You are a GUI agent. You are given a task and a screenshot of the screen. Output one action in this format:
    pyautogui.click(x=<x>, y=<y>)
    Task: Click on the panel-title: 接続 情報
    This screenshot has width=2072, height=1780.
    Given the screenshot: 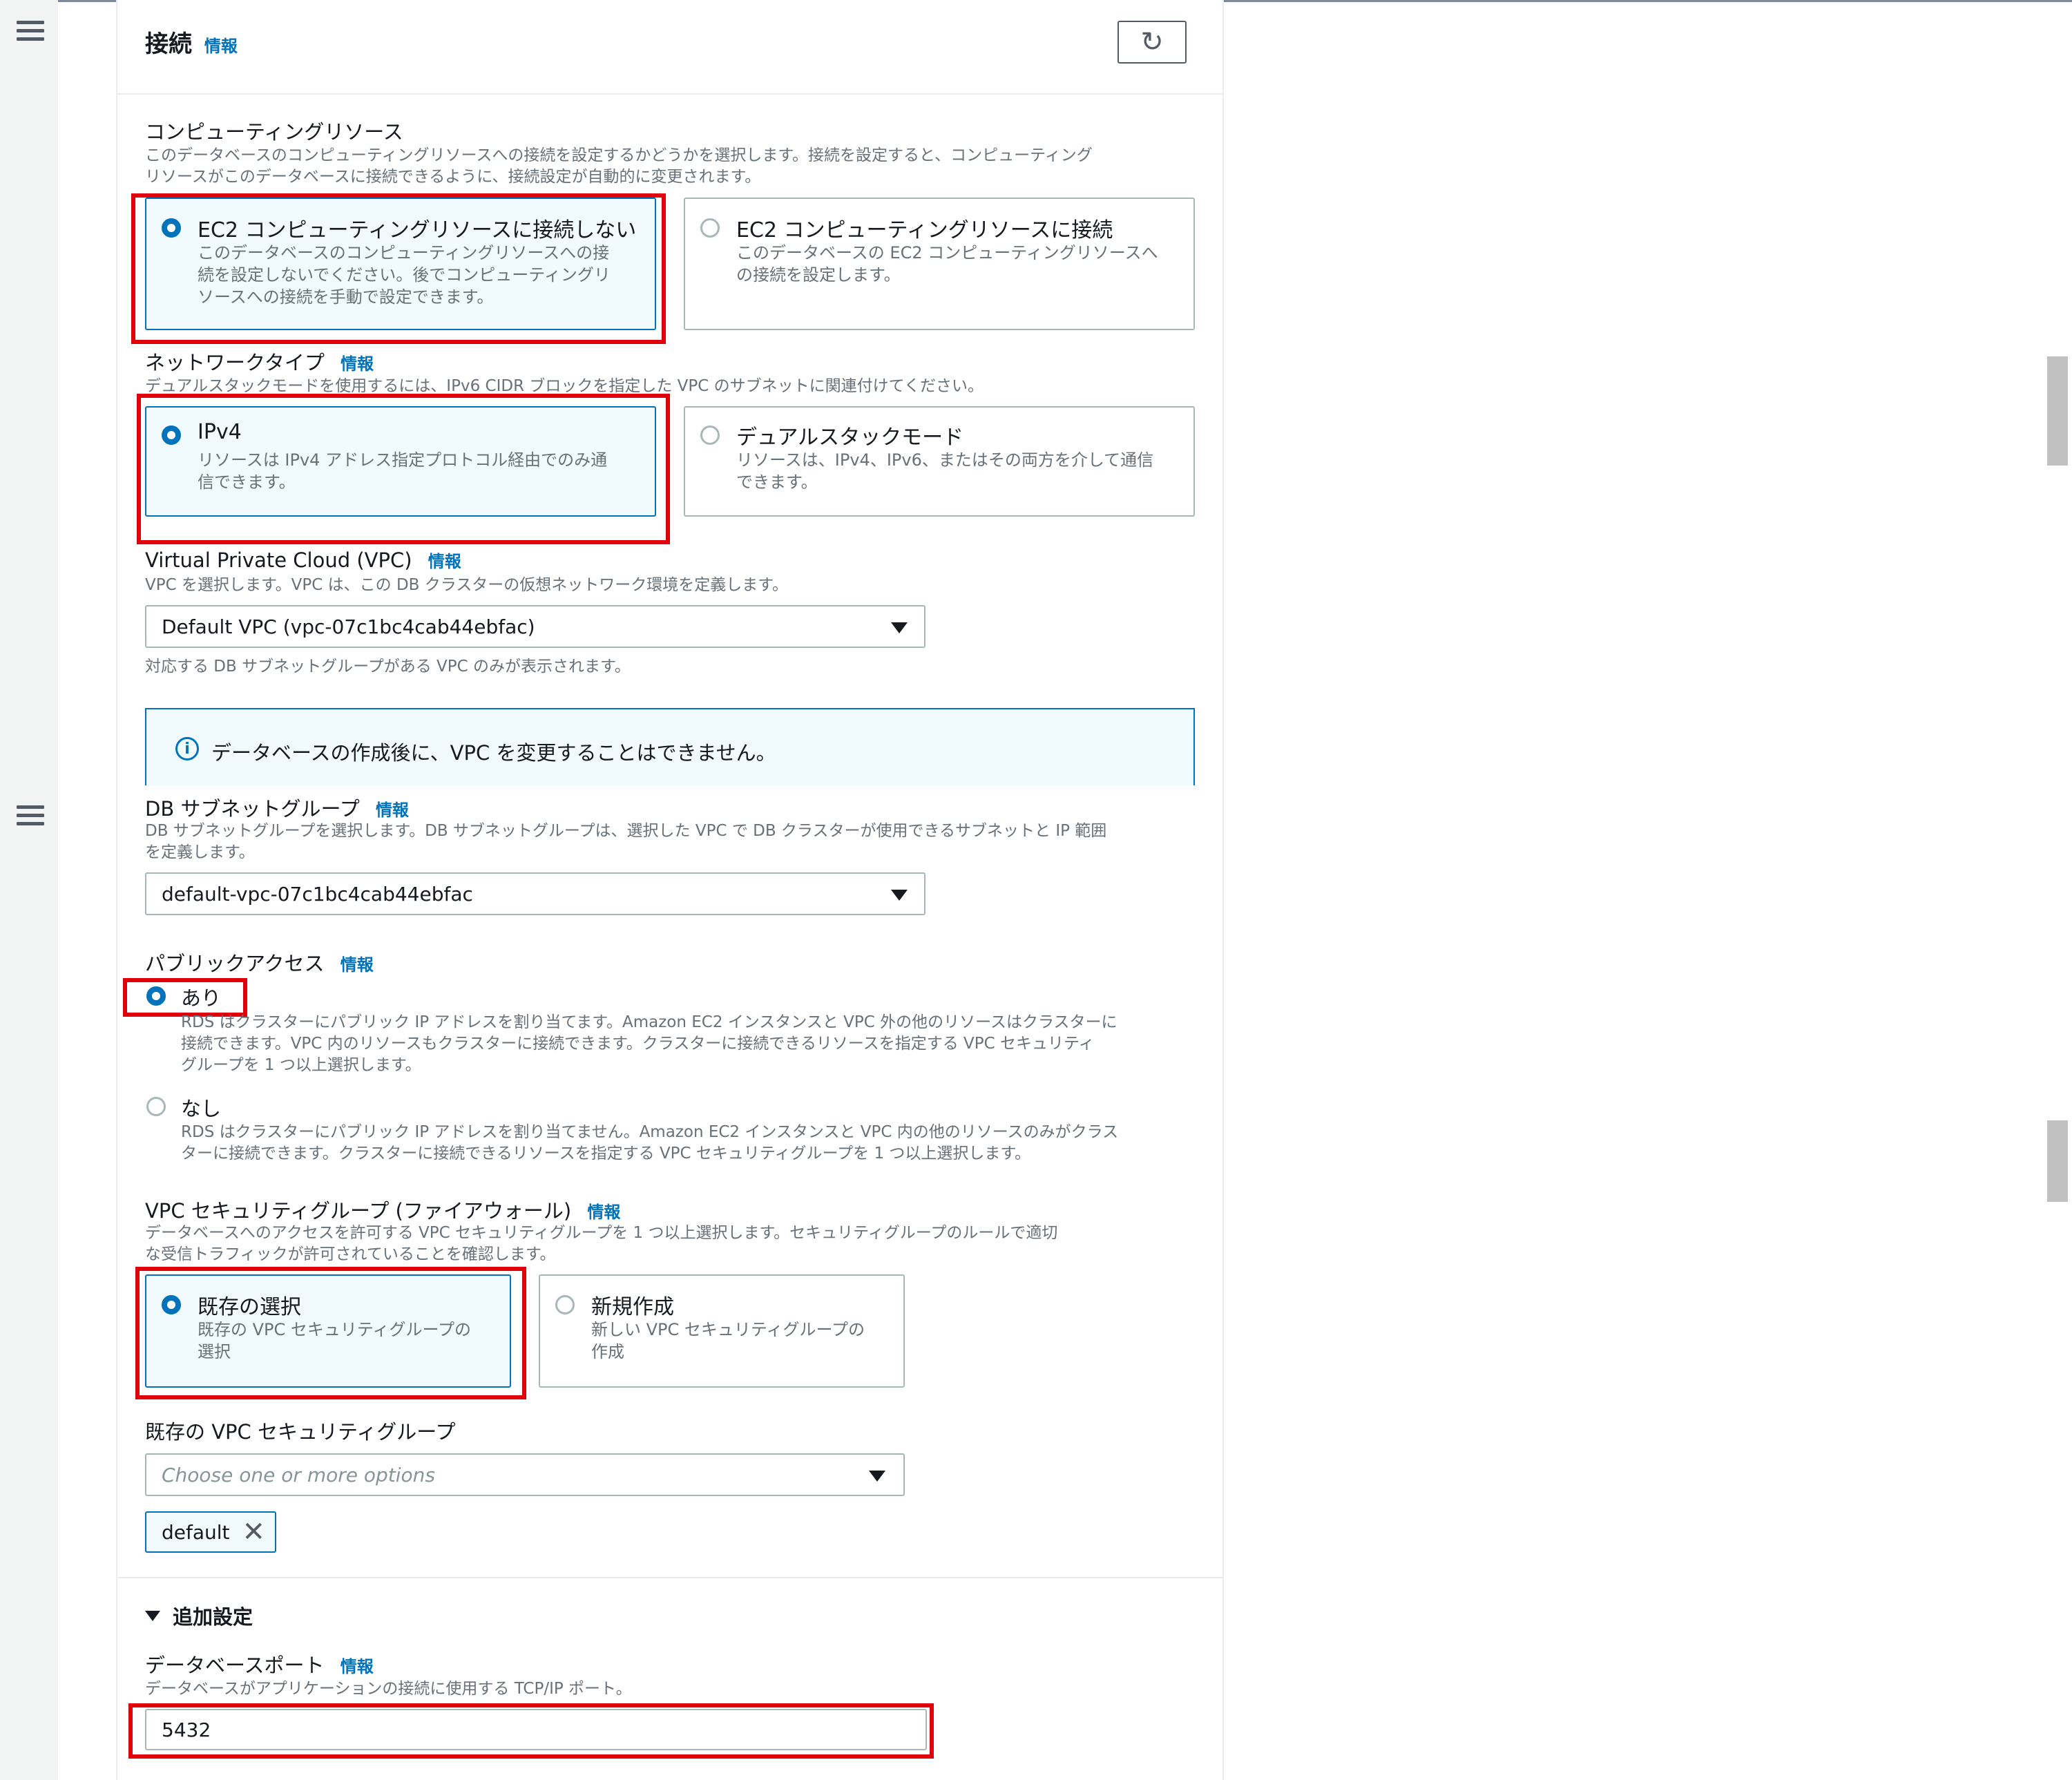 What is the action you would take?
    pyautogui.click(x=191, y=42)
    